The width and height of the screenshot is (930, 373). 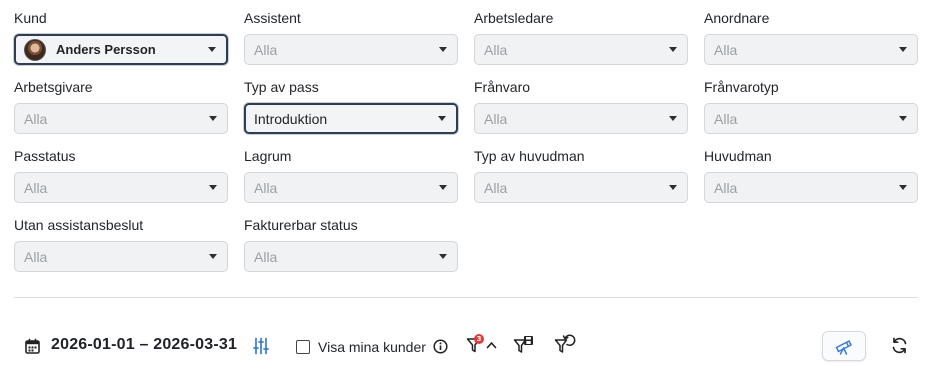 I want to click on filter-label: Kund, so click(x=30, y=18).